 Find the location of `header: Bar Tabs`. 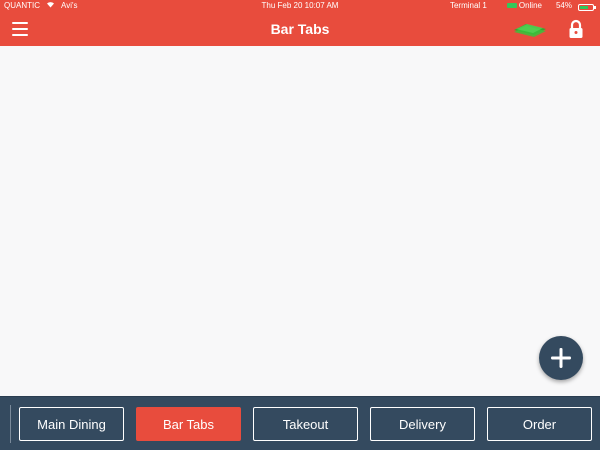

header: Bar Tabs is located at coordinates (300, 29).